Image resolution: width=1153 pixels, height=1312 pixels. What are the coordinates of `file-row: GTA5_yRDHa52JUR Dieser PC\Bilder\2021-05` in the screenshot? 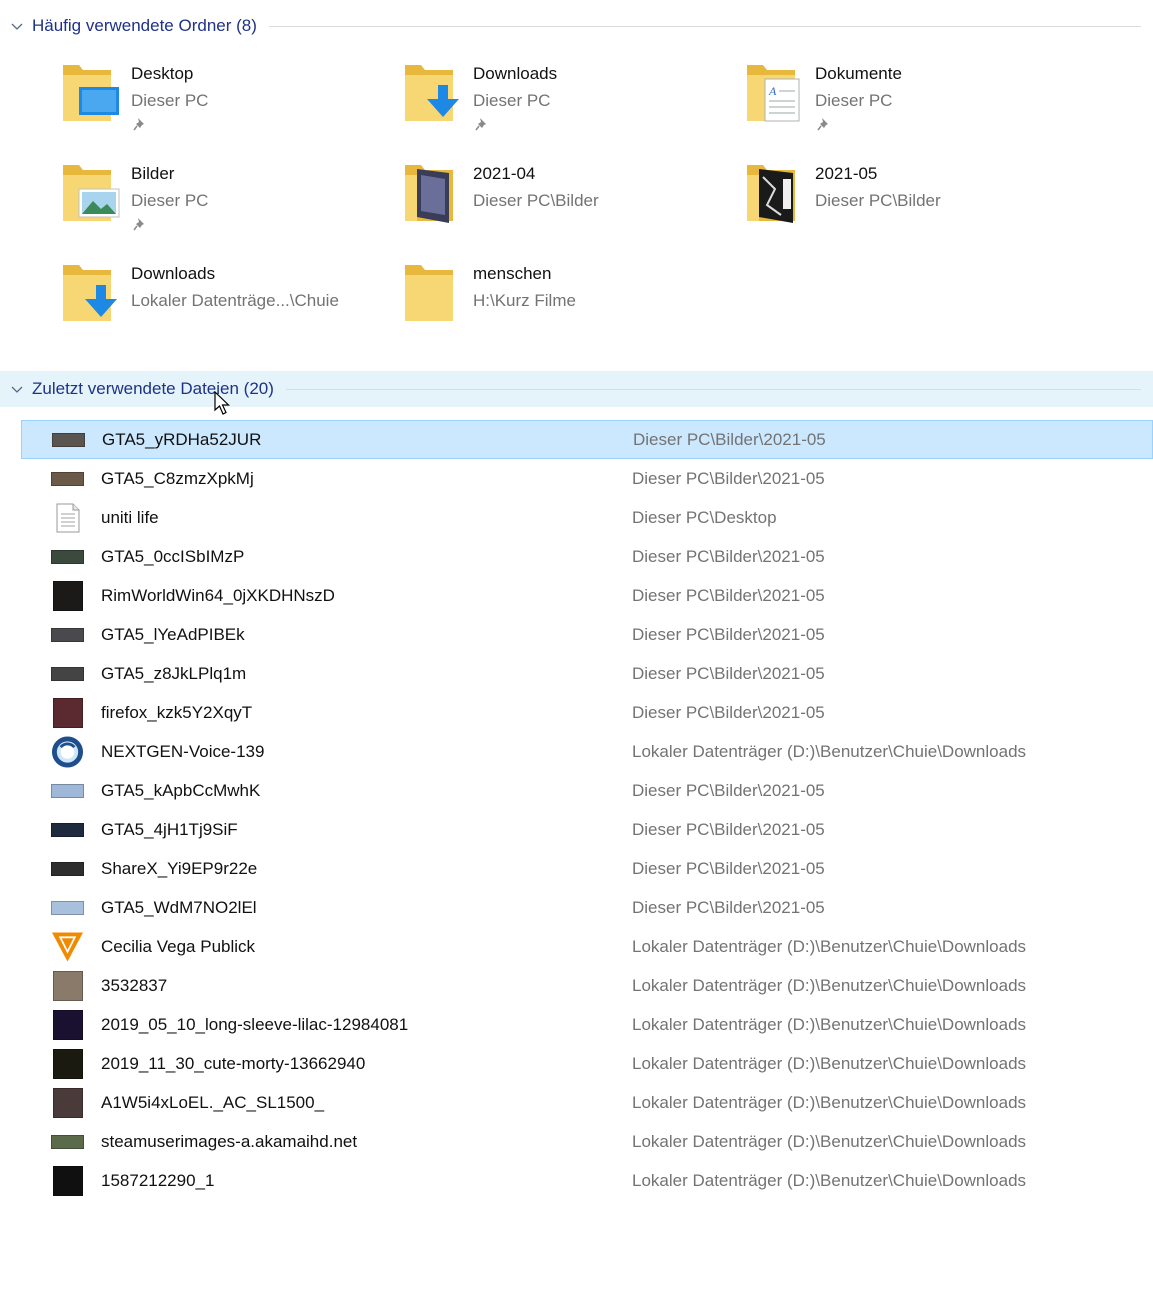 It's located at (587, 439).